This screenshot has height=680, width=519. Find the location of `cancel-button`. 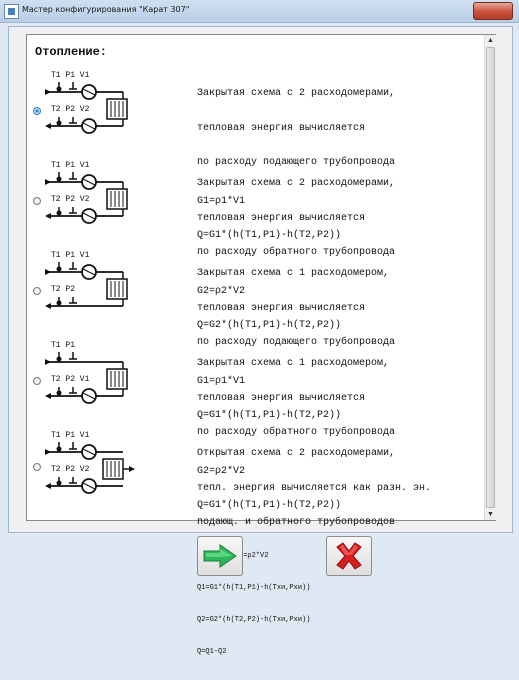

cancel-button is located at coordinates (349, 556).